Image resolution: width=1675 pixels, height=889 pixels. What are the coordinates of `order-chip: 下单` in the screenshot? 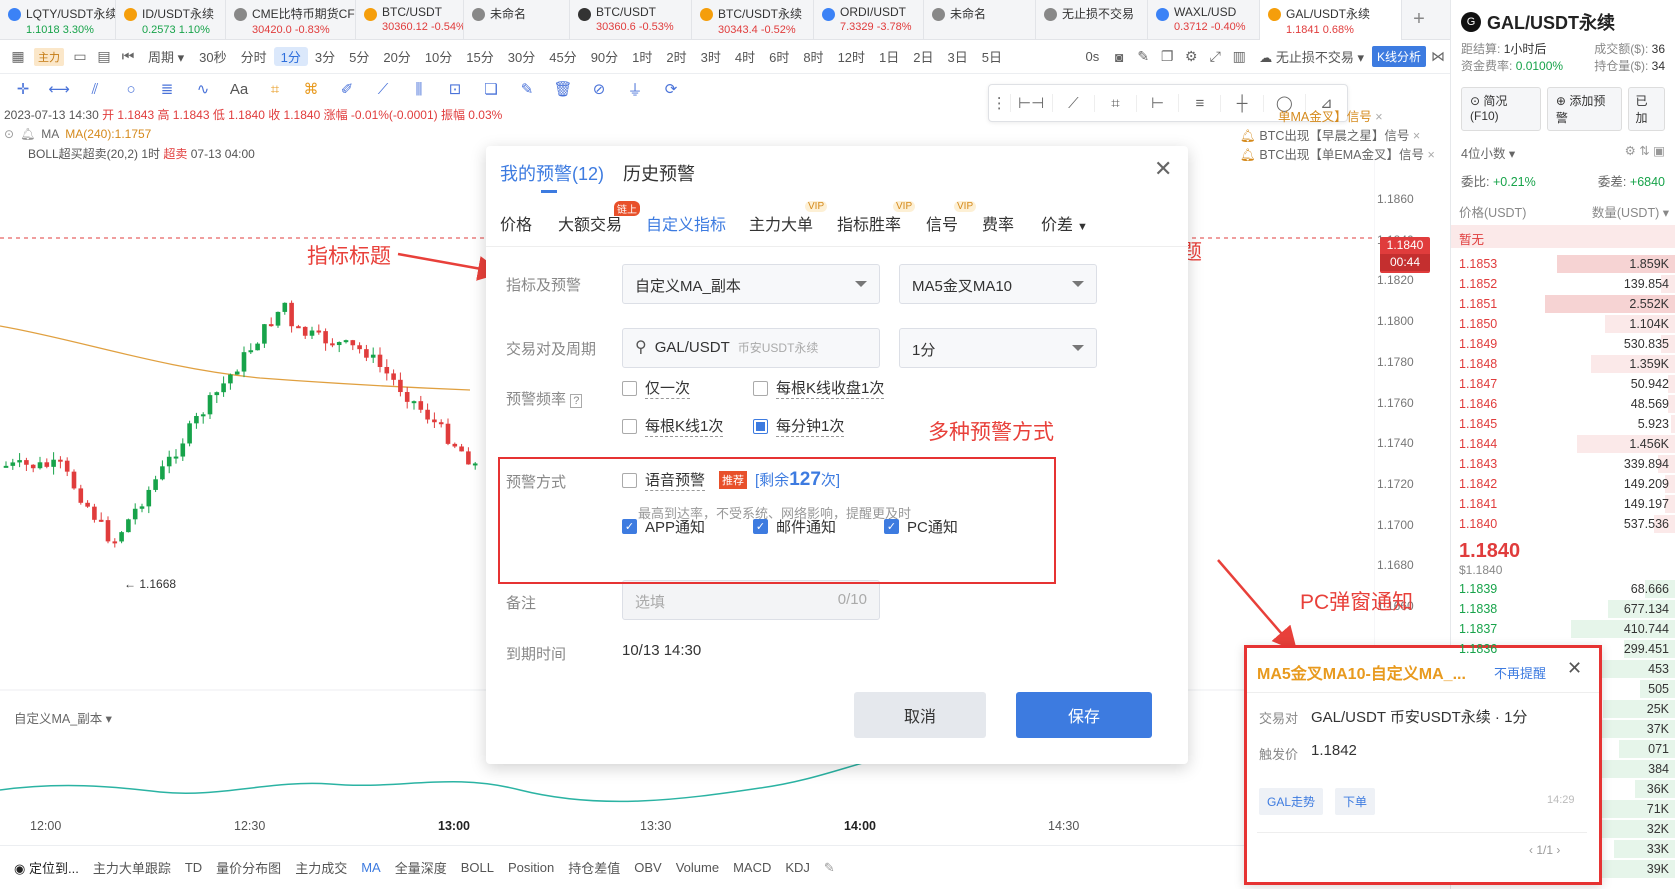 It's located at (1355, 801).